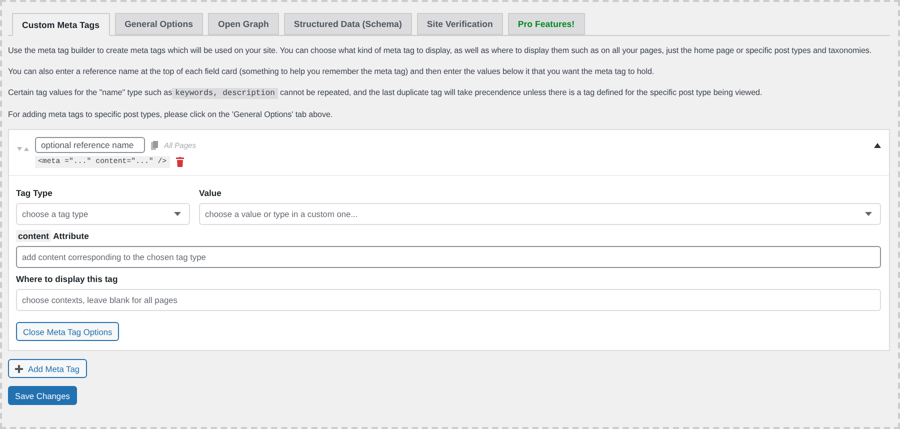  What do you see at coordinates (47, 368) in the screenshot?
I see `add-meta-tag-button: Add Meta Tag` at bounding box center [47, 368].